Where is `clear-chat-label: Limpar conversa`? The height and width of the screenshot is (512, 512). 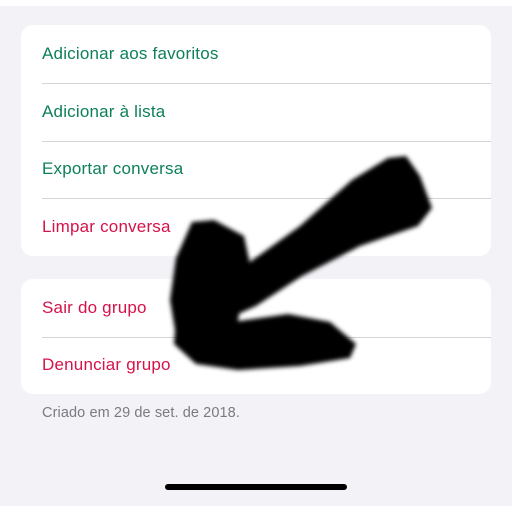 clear-chat-label: Limpar conversa is located at coordinates (106, 227).